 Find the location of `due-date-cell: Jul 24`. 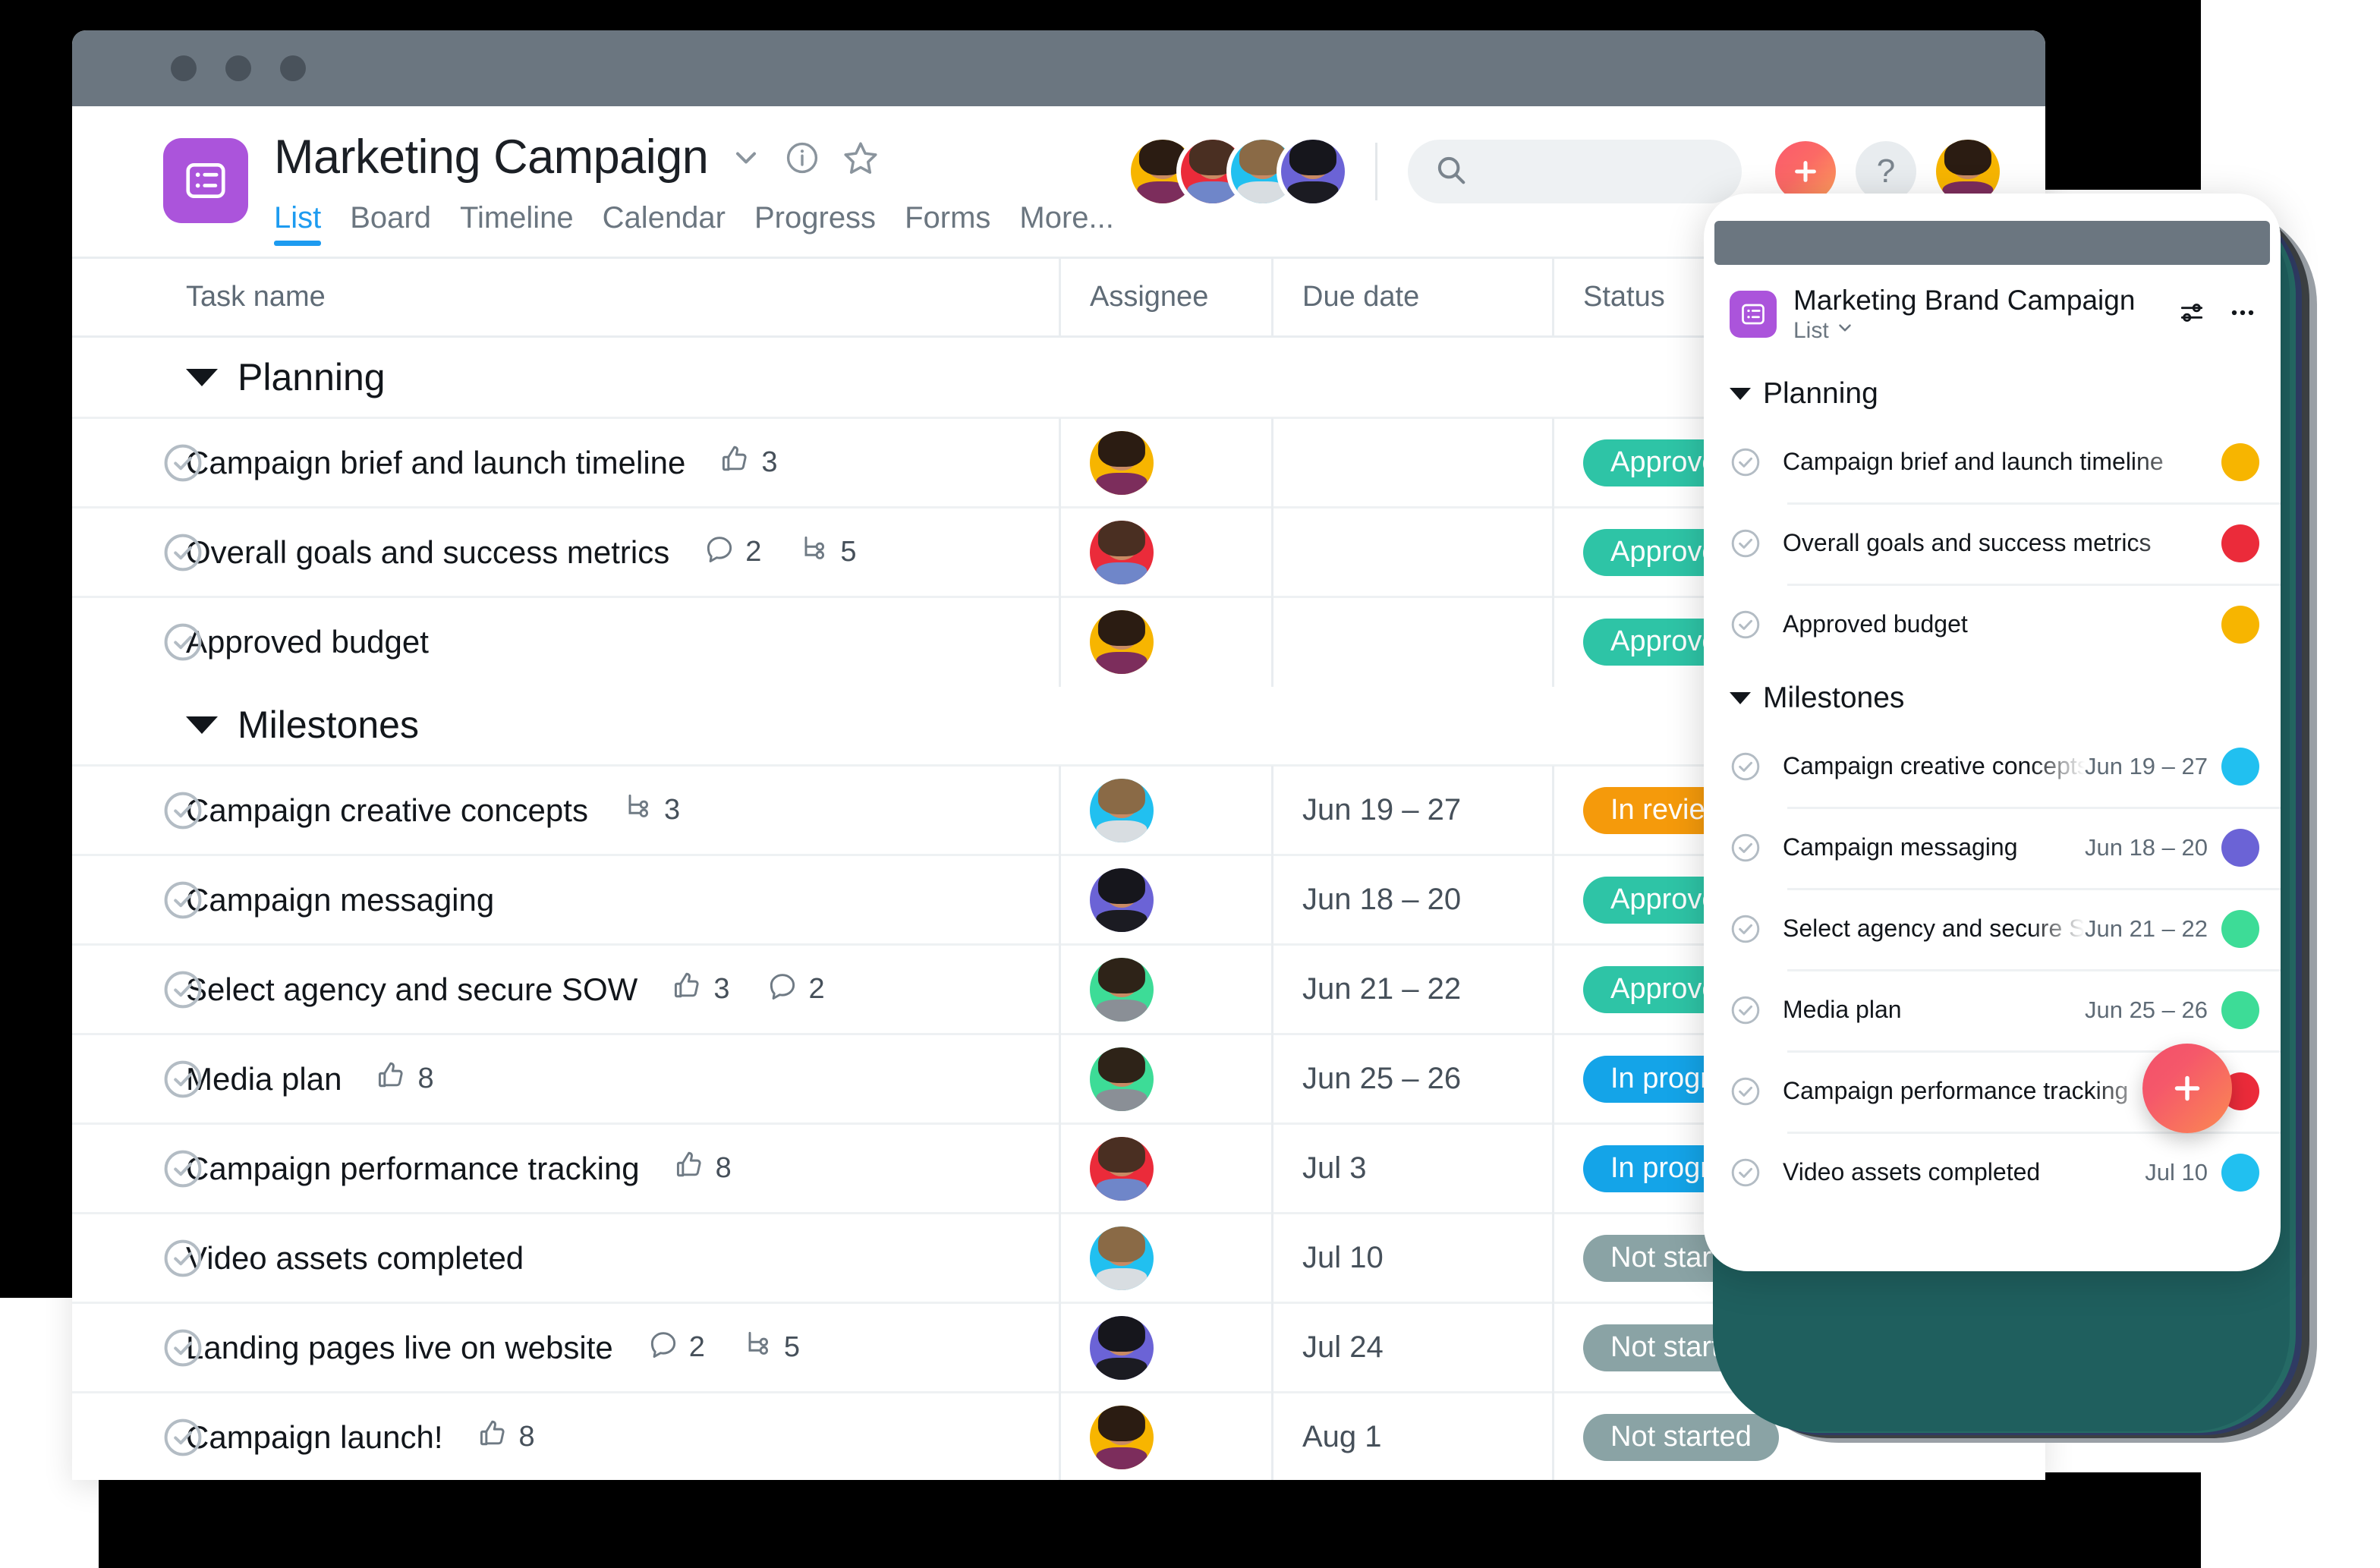

due-date-cell: Jul 24 is located at coordinates (1411, 1347).